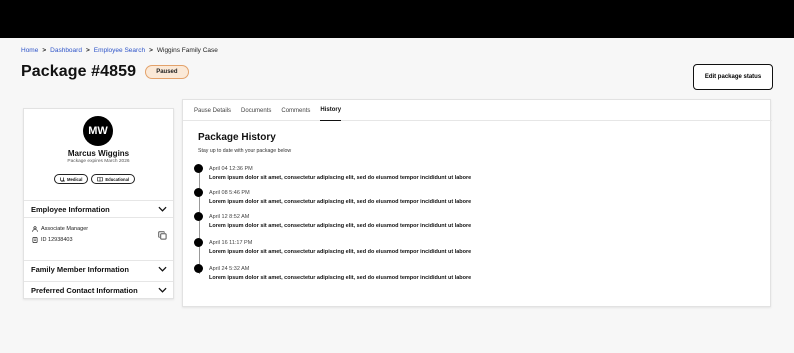  I want to click on accordion-label: Family Member Information, so click(80, 269).